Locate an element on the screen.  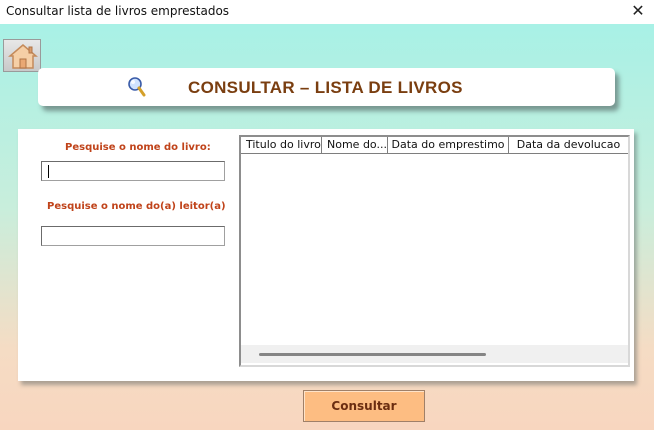
column-header-data-emprestimo: Data do emprestimo is located at coordinates (448, 145).